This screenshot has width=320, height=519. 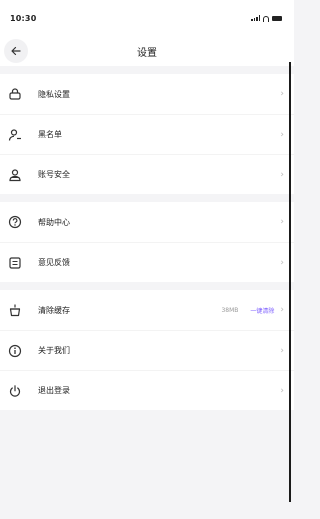 I want to click on settings-row-label: 隐私设置, so click(x=54, y=94).